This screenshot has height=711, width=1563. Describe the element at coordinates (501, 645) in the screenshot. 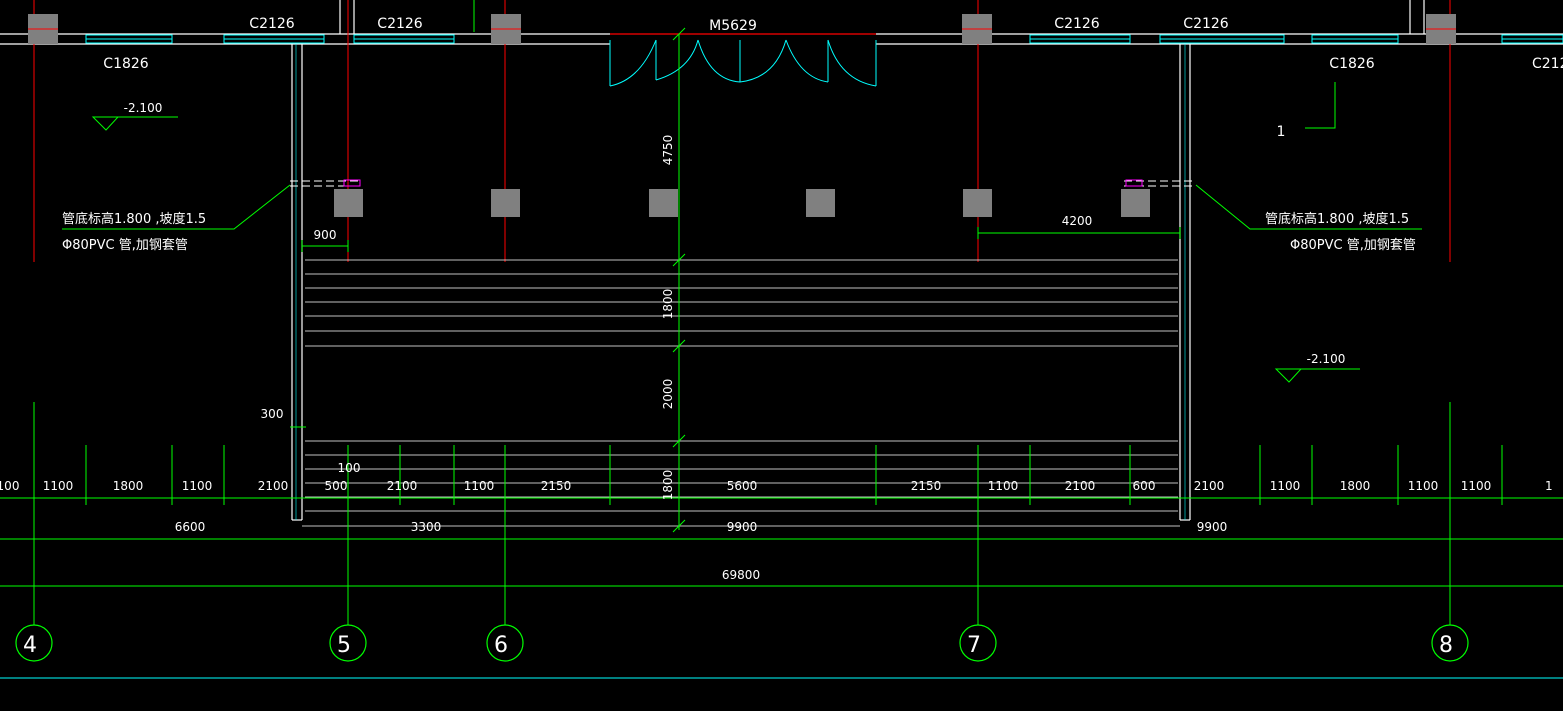

I see `axis-label: 6` at that location.